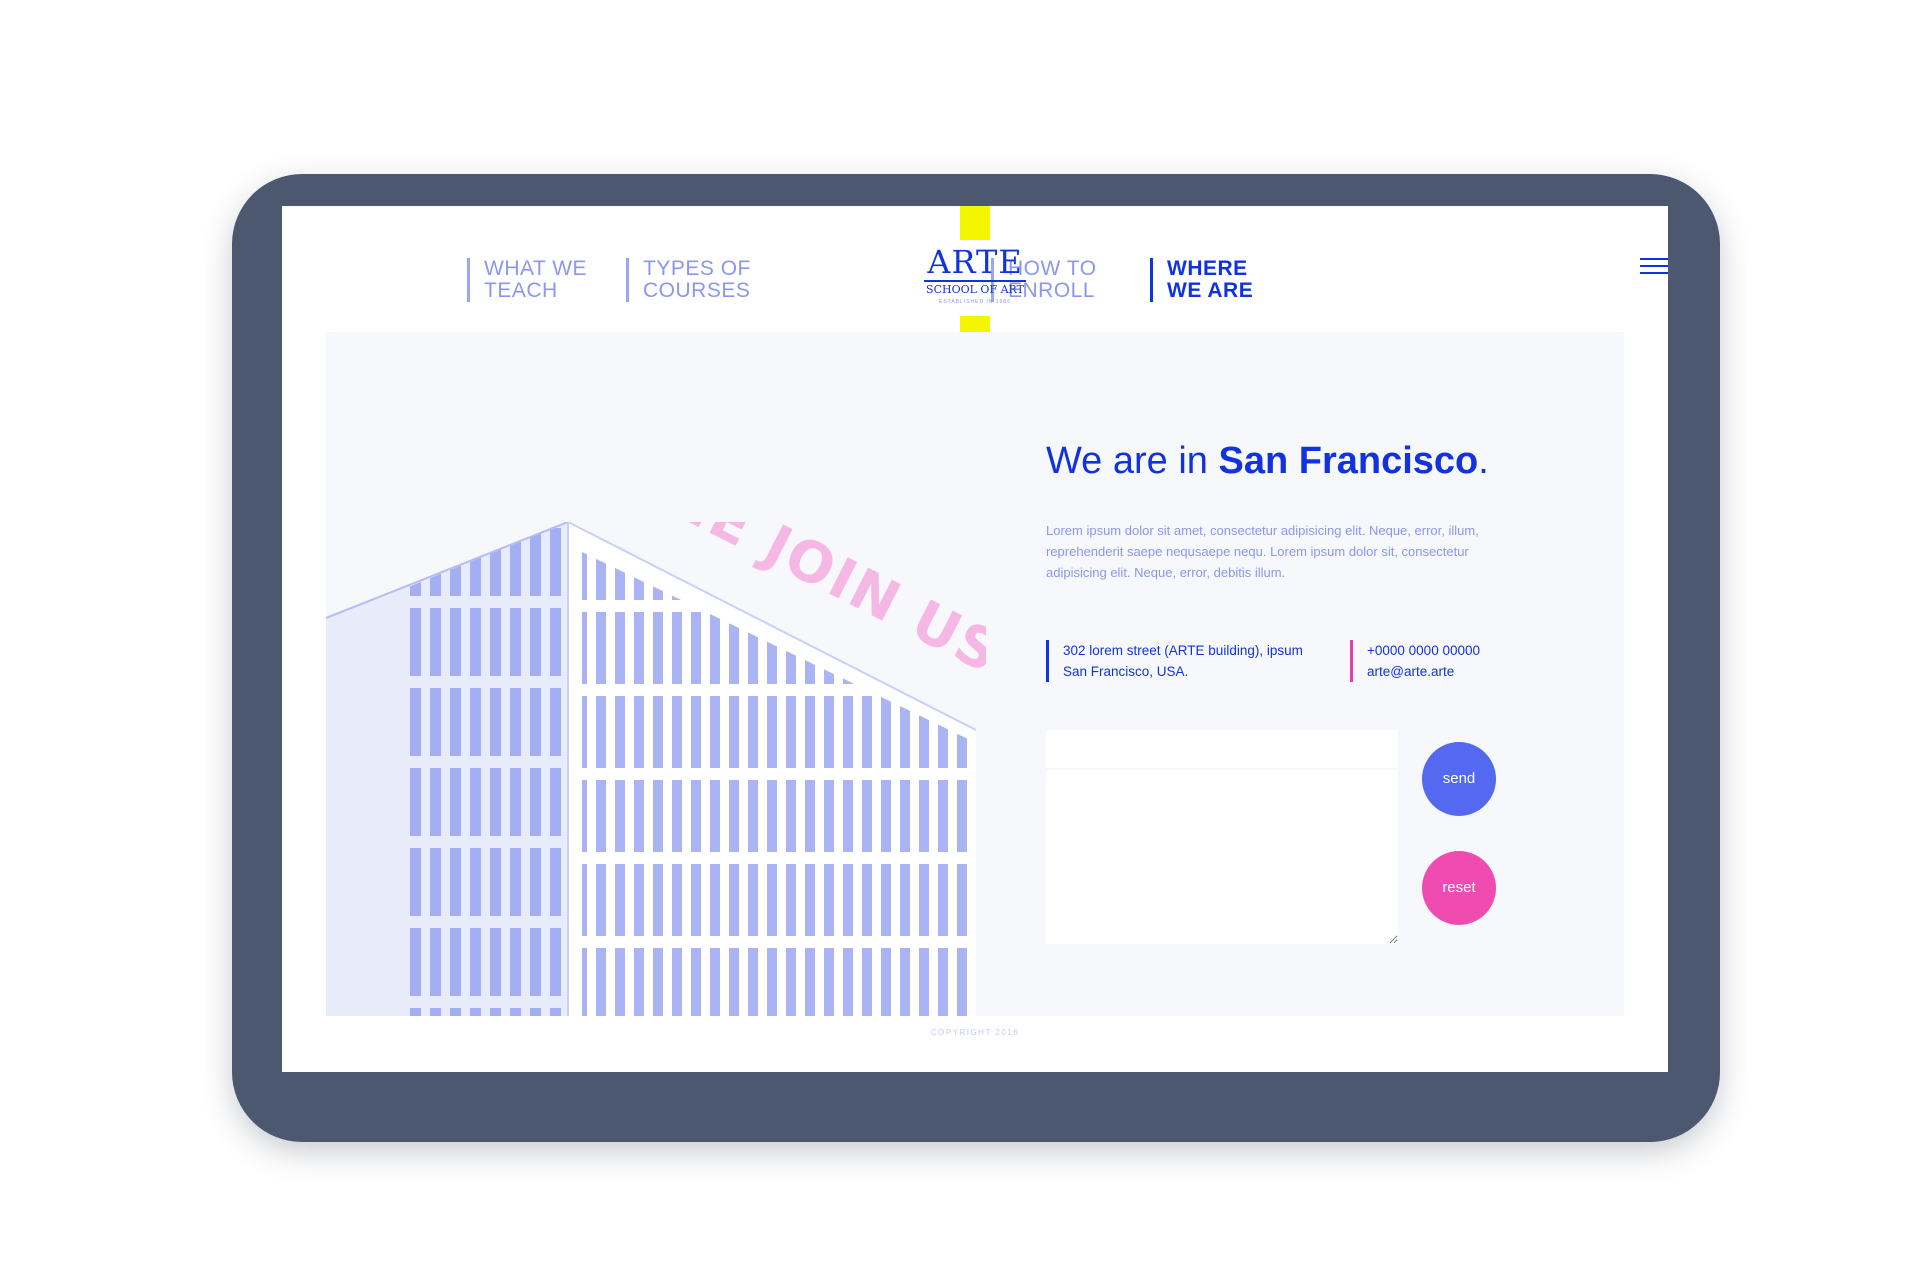 The width and height of the screenshot is (1920, 1280). I want to click on location-heading: We are in San Francisco., so click(1267, 461).